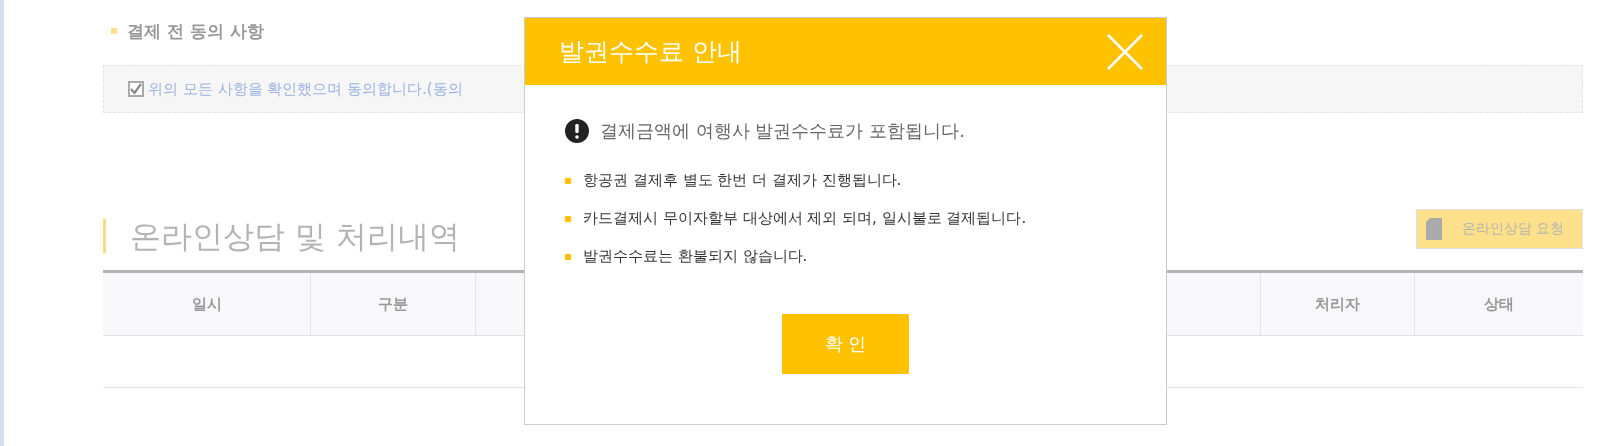 This screenshot has height=446, width=1600. Describe the element at coordinates (782, 131) in the screenshot. I see `fee-message: 결제금액에 여행사 발권수수료가 포함됩니다.` at that location.